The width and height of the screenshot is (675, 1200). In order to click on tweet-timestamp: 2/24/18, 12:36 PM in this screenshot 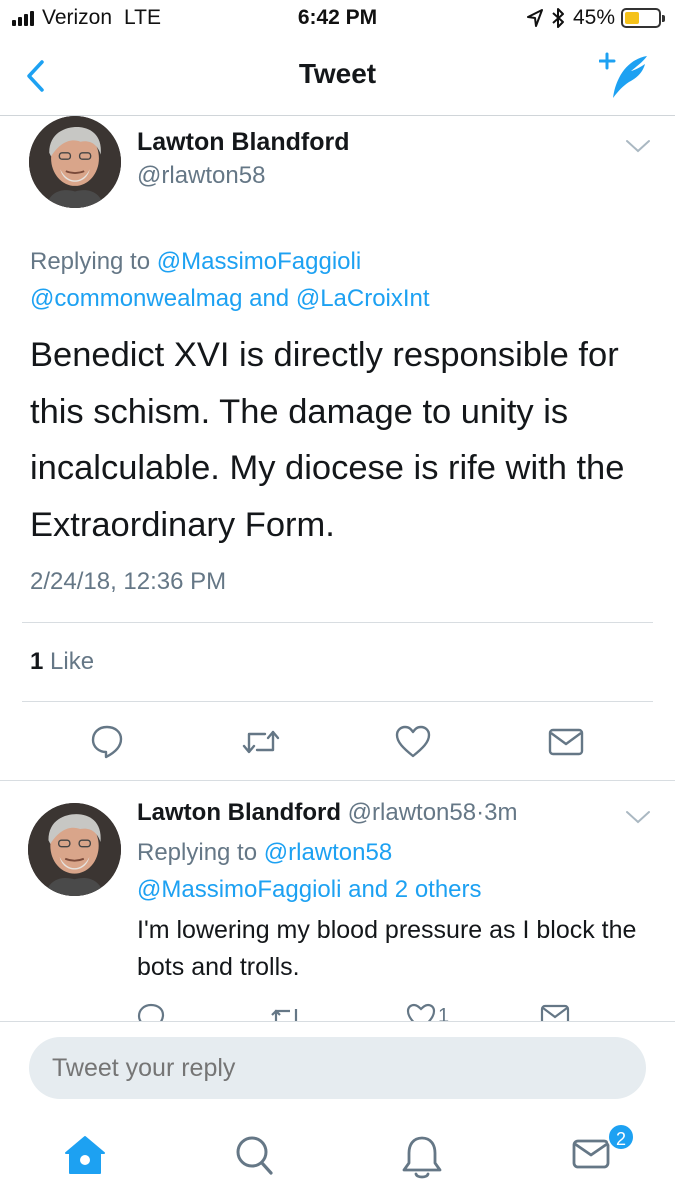, I will do `click(128, 581)`.